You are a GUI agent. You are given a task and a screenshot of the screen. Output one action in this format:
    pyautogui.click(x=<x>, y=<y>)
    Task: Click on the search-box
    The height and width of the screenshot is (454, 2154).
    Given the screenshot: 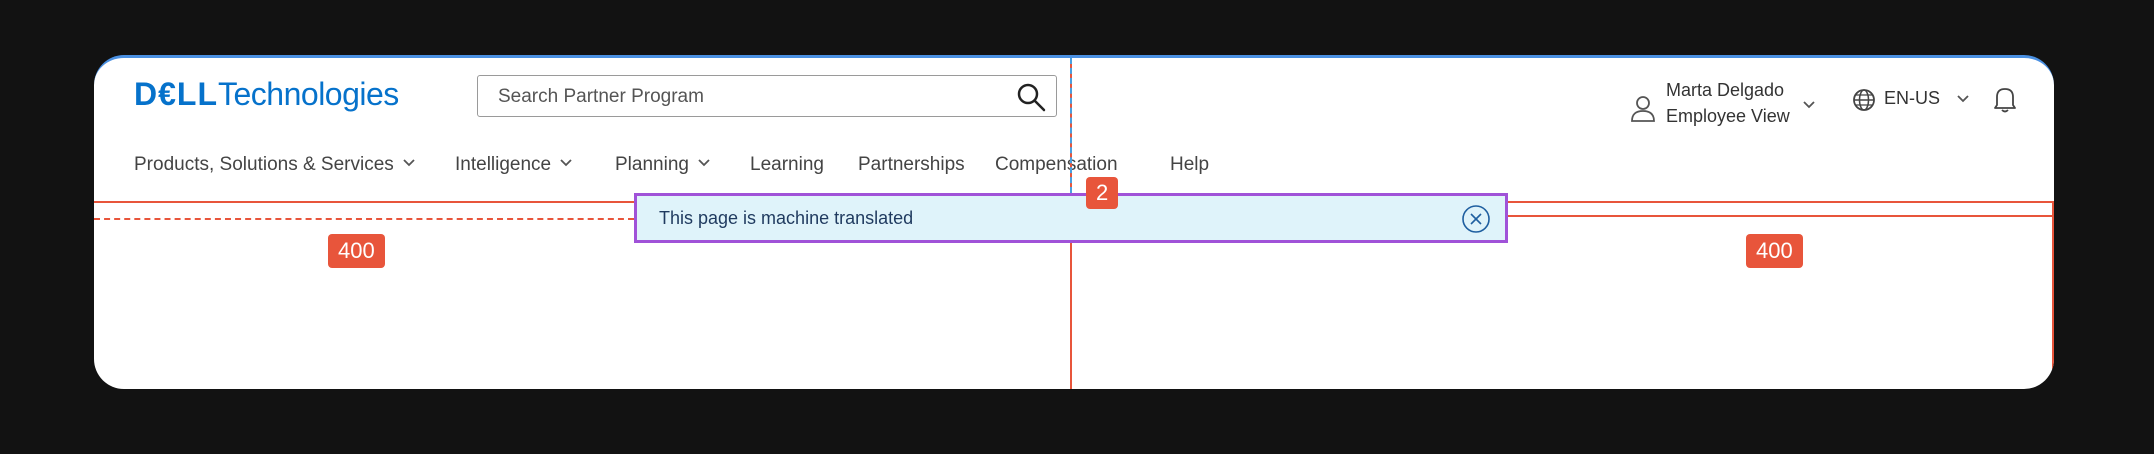 What is the action you would take?
    pyautogui.click(x=767, y=96)
    